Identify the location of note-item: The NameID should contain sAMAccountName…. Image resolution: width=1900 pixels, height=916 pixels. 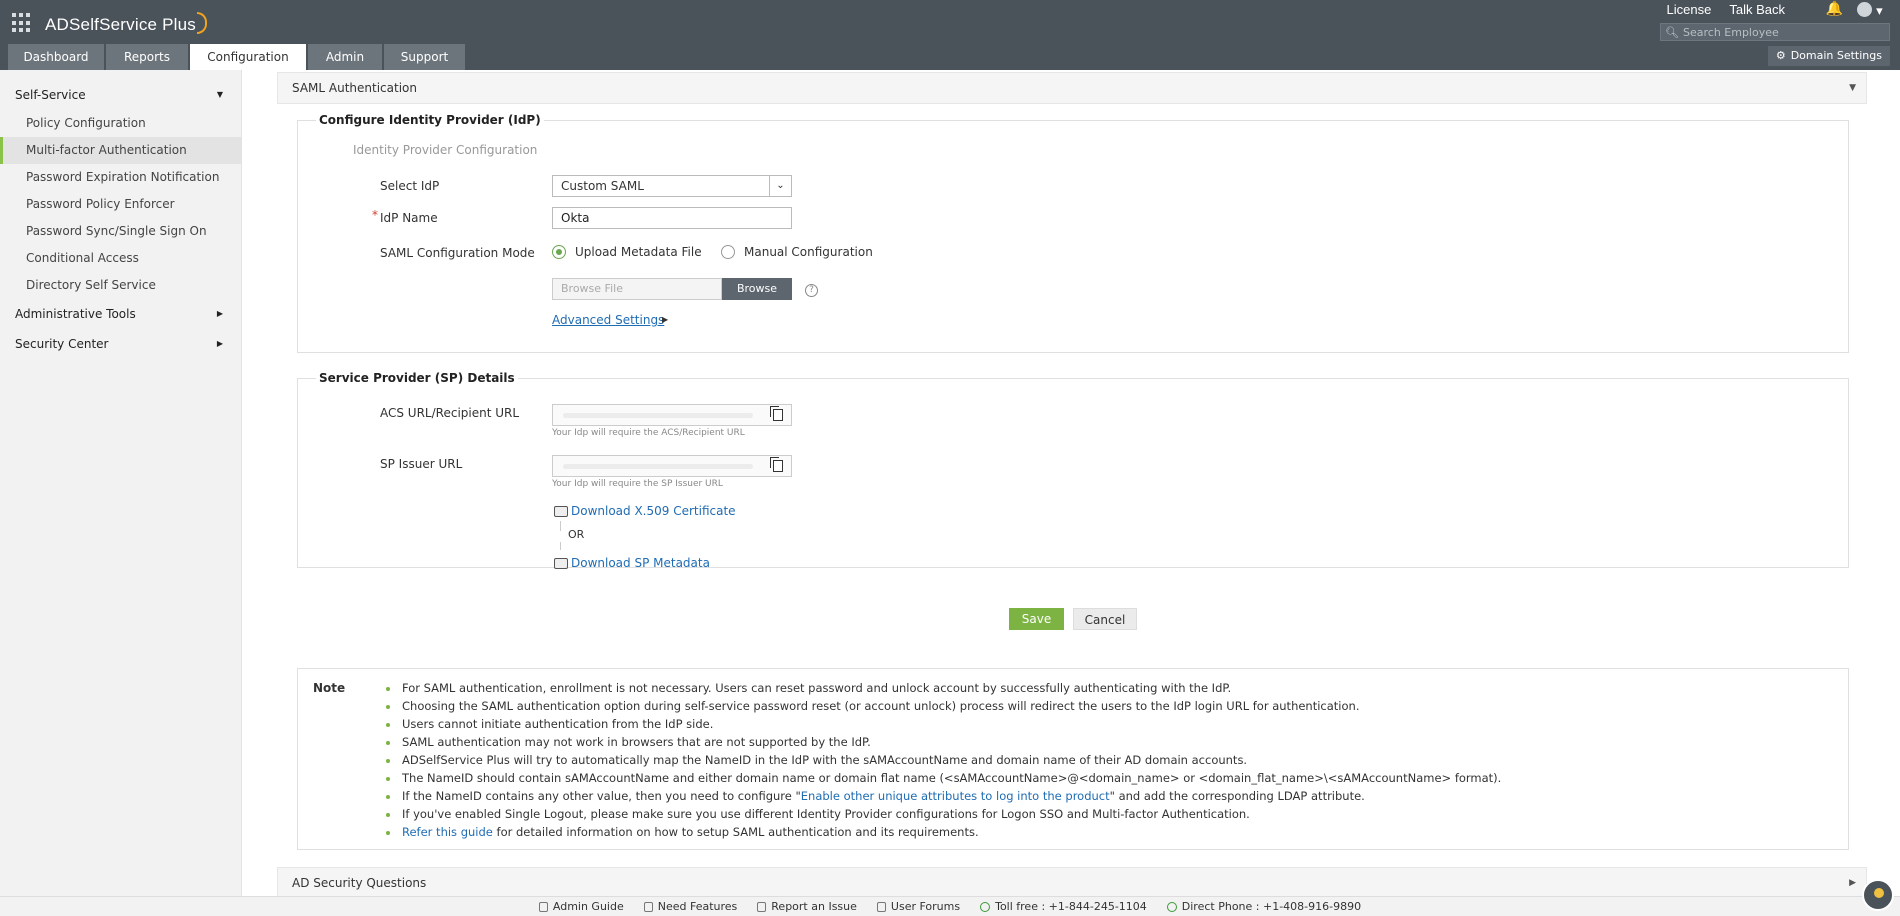
(943, 778).